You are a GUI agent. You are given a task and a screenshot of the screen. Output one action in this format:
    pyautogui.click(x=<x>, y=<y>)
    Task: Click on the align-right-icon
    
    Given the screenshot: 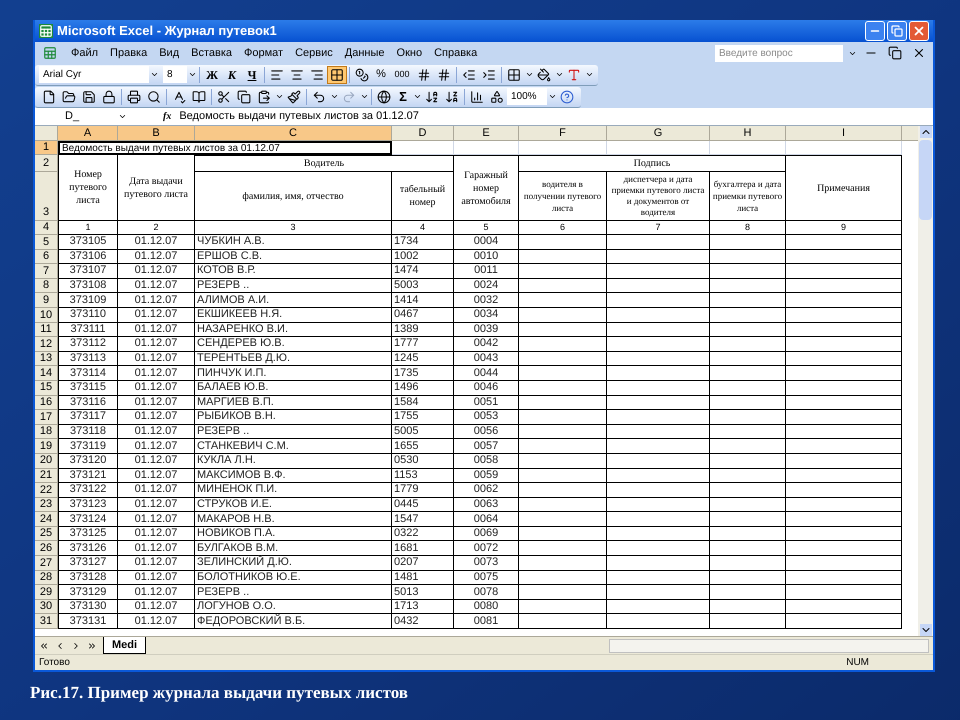 What is the action you would take?
    pyautogui.click(x=317, y=75)
    